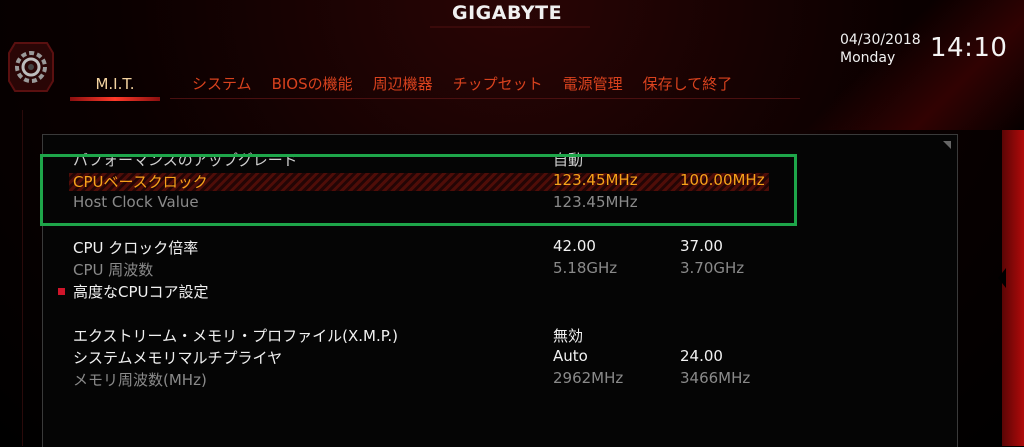  I want to click on submenu-bullet-icon, so click(61, 291).